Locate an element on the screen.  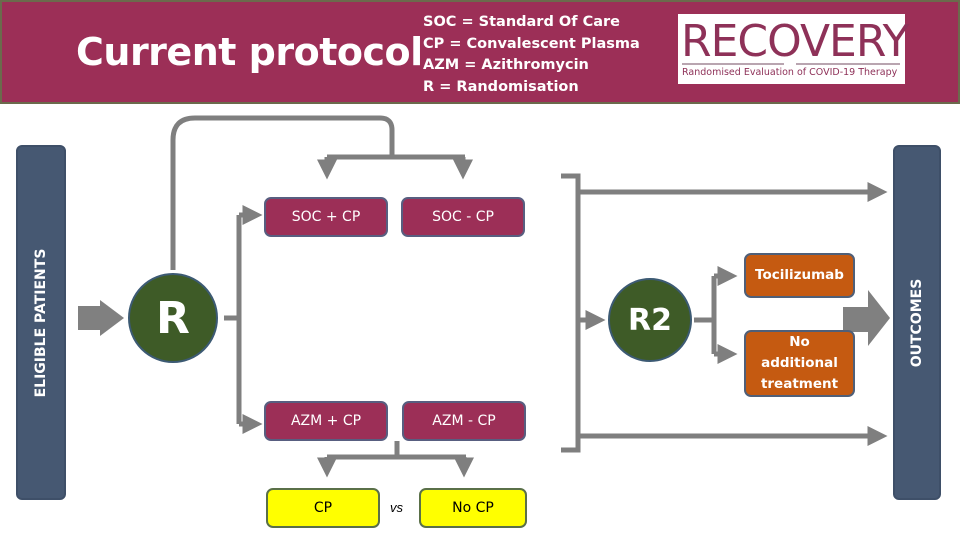
comparison-label: CP is located at coordinates (323, 508).